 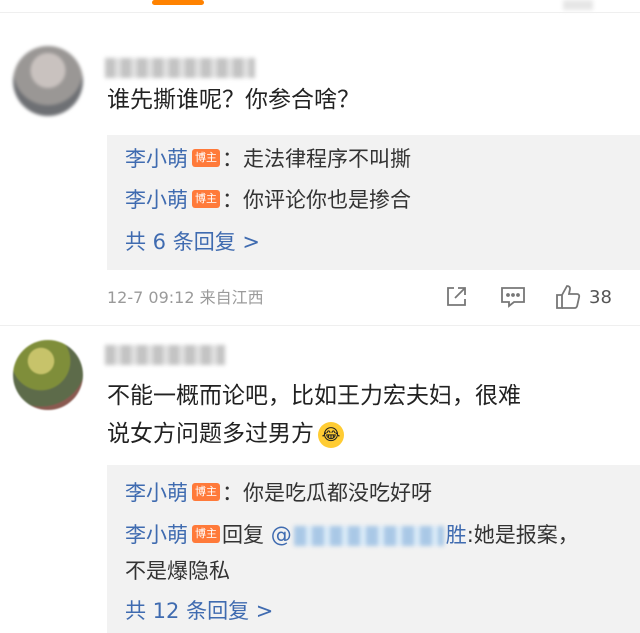 I want to click on reply-text: :她是报案，, so click(x=522, y=535).